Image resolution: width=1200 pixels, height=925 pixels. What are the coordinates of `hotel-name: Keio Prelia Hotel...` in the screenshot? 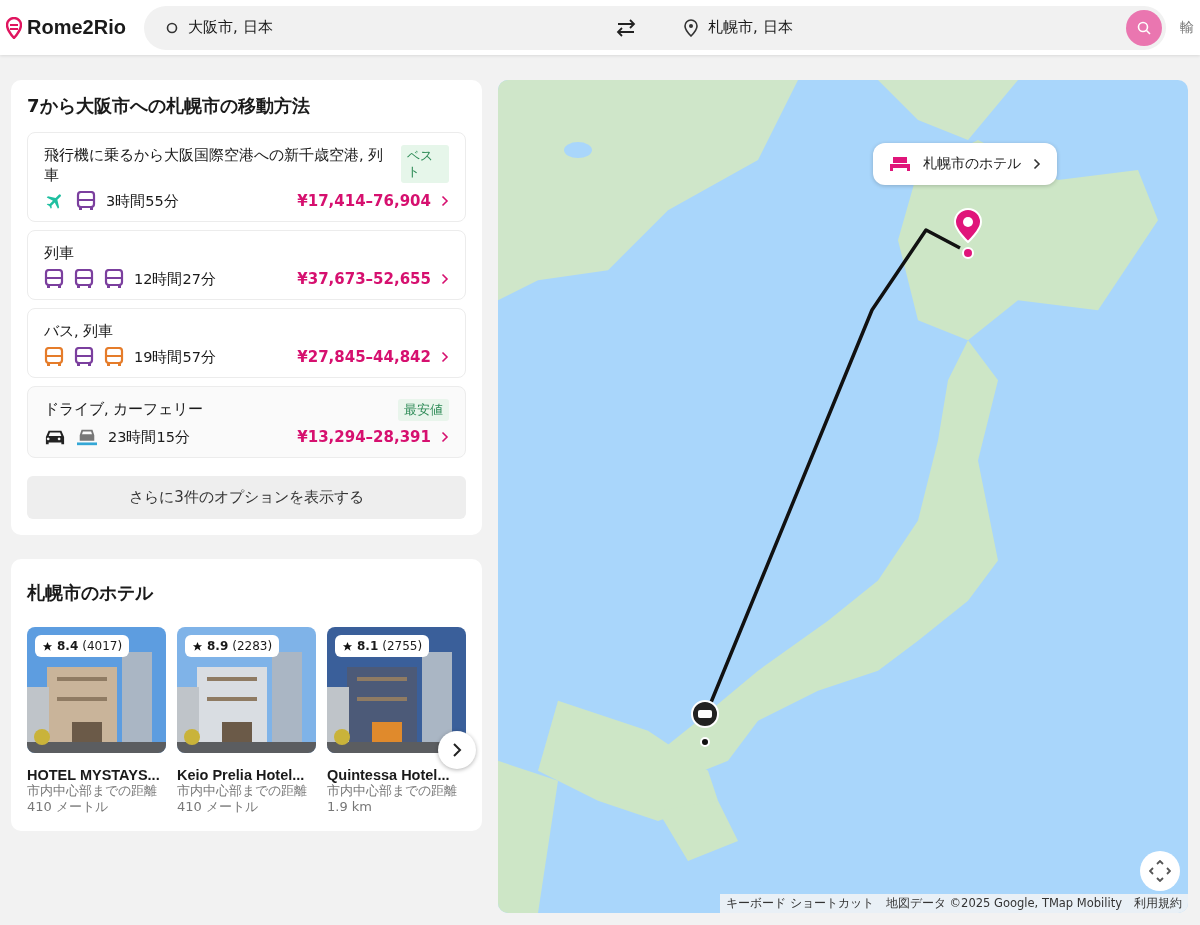 It's located at (241, 775).